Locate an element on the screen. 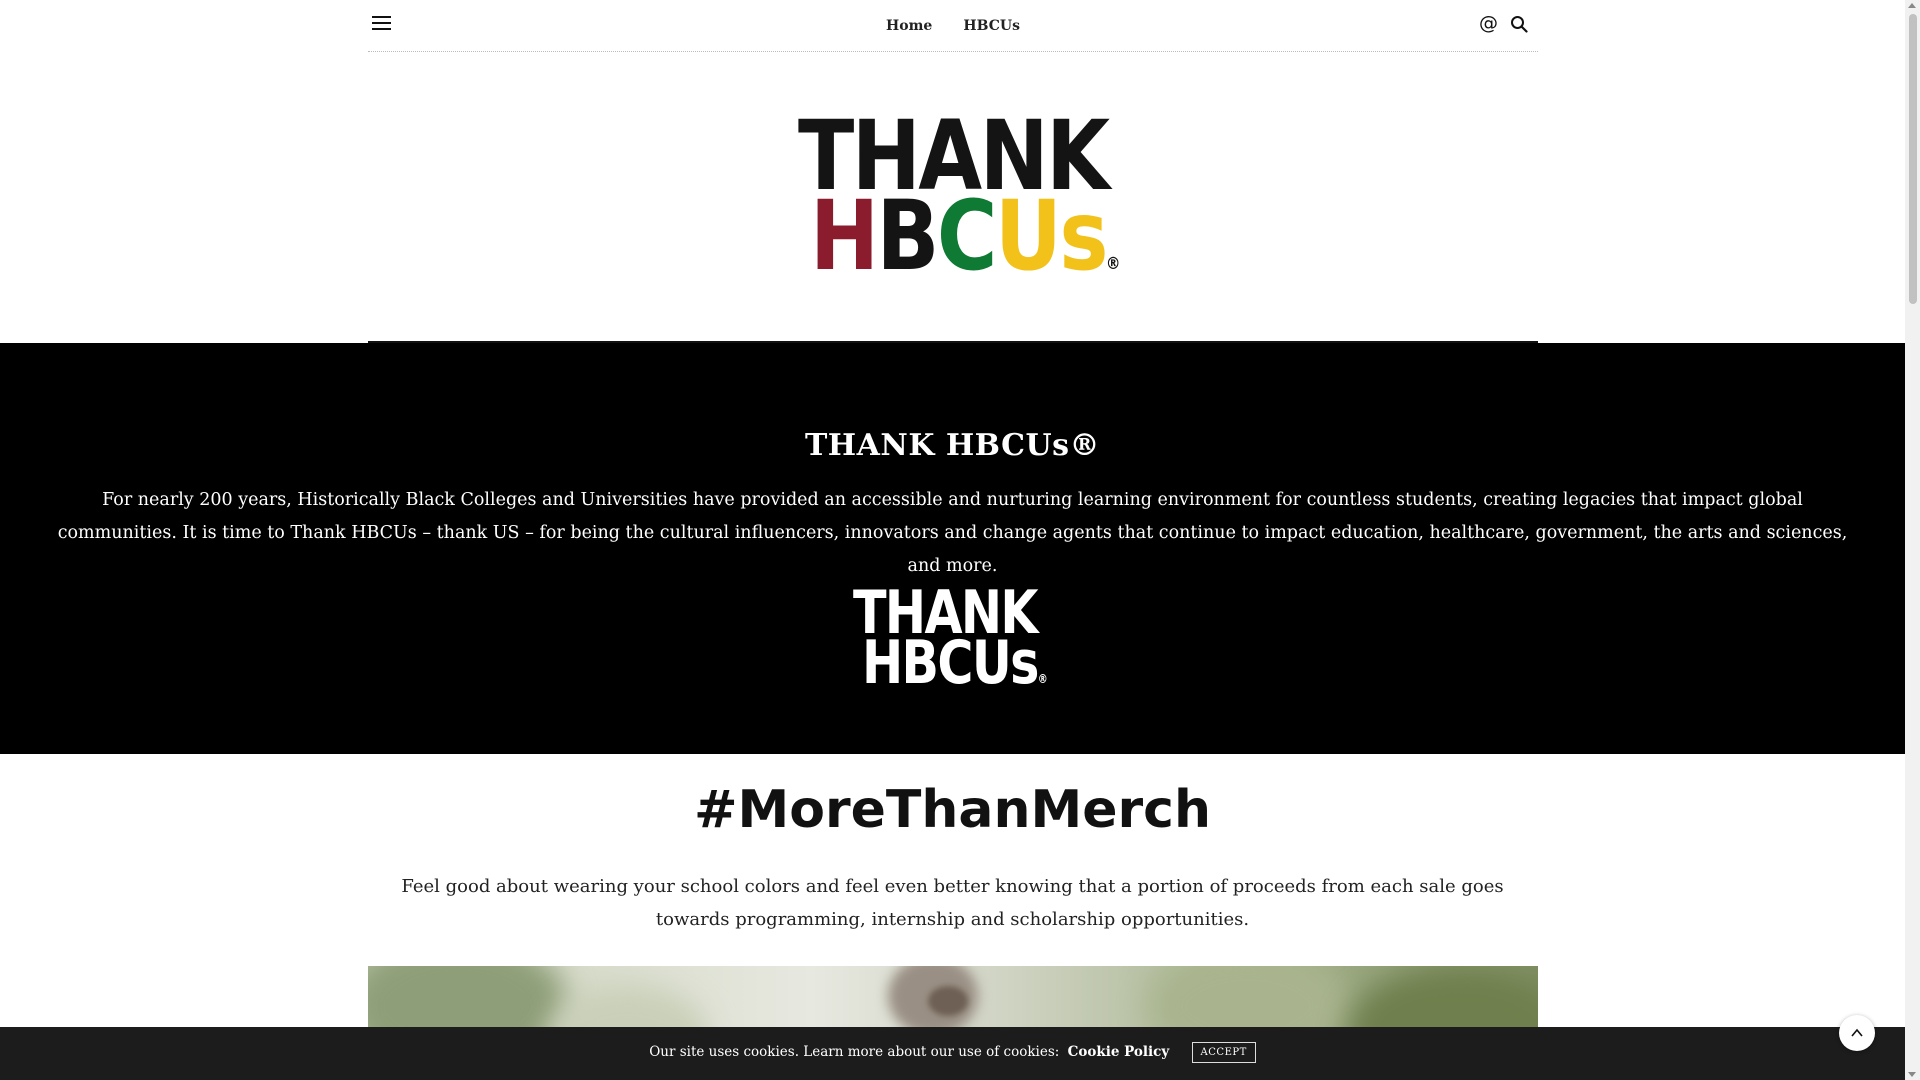 The height and width of the screenshot is (1080, 1920). main-nav: Home HBCUs is located at coordinates (953, 24).